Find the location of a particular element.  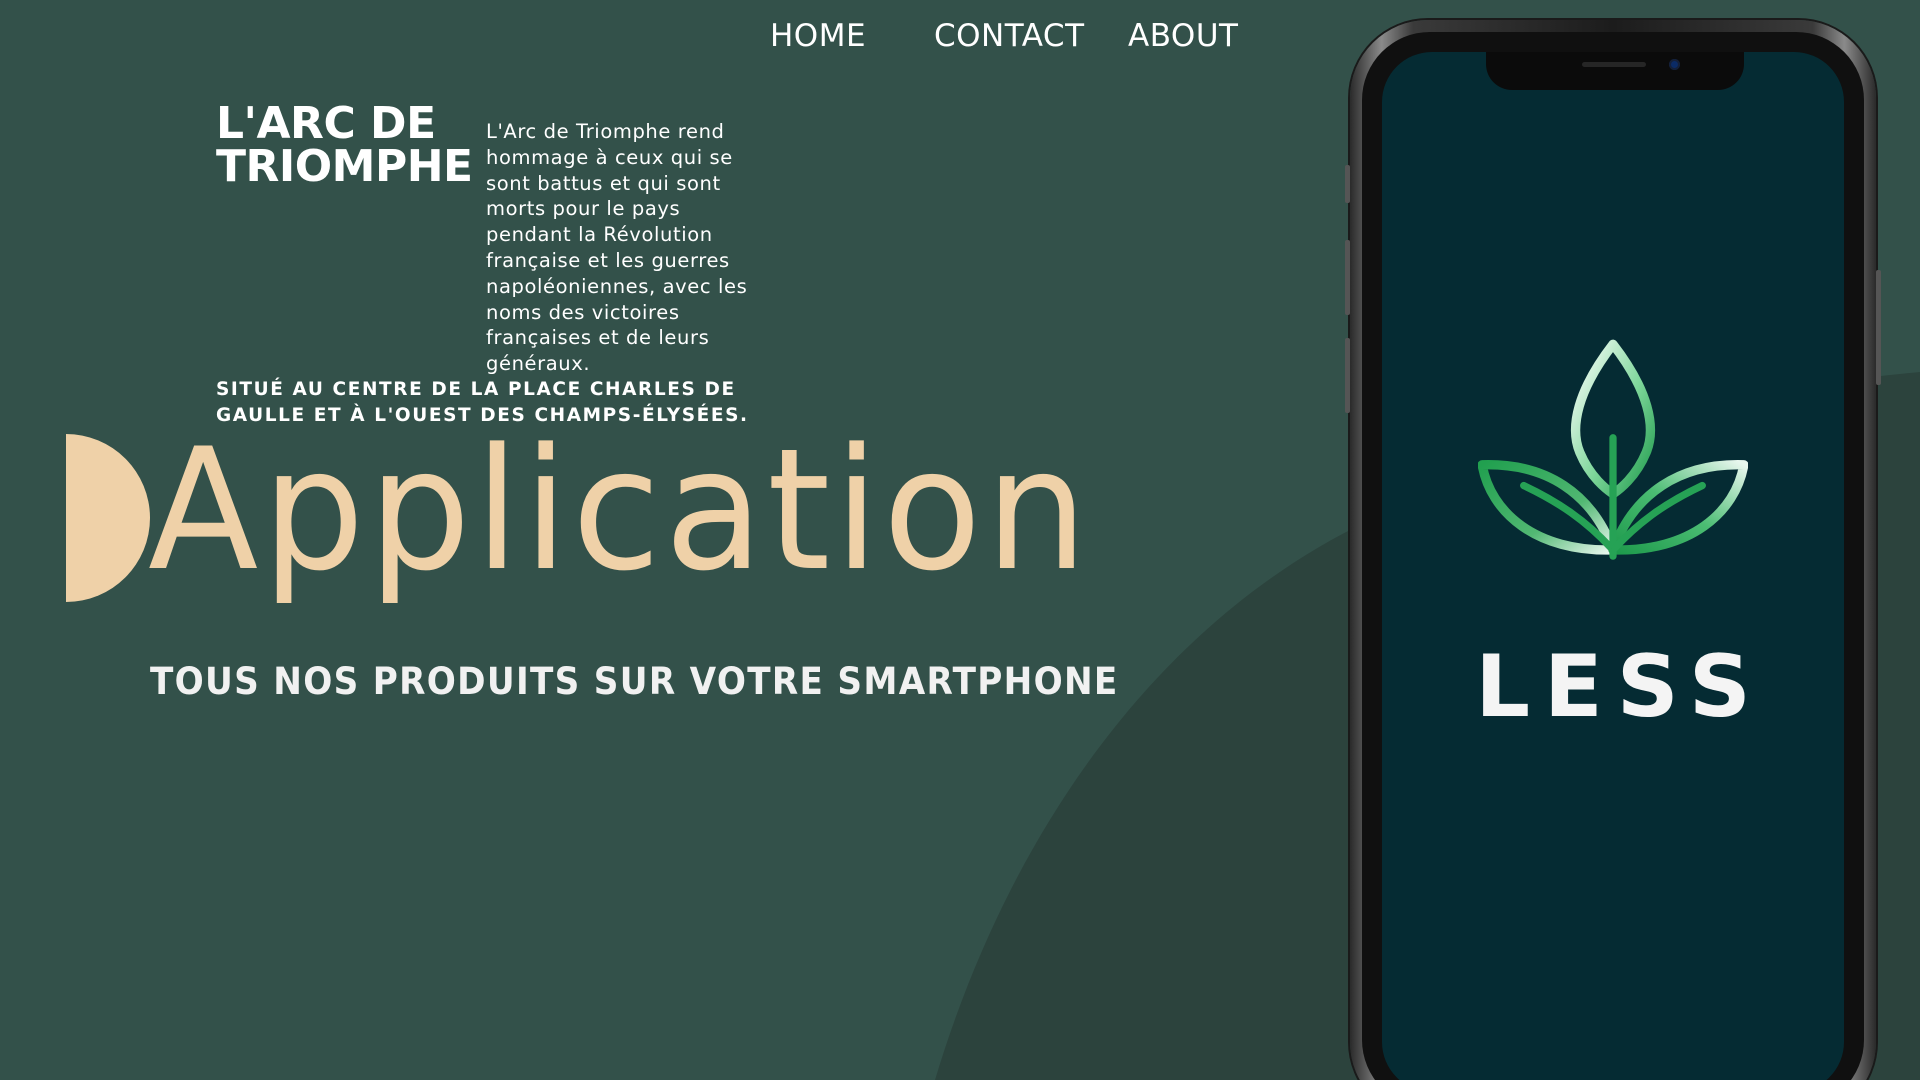

nav-home-link: HOME is located at coordinates (818, 36).